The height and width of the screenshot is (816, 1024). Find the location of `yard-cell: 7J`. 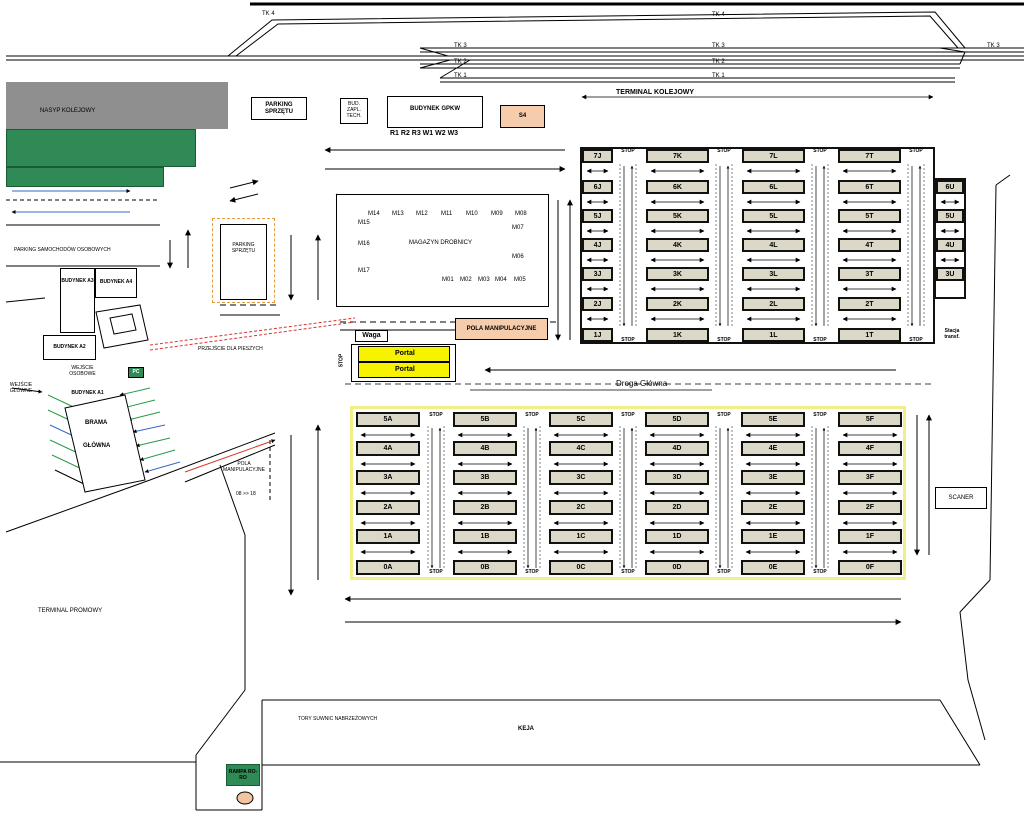

yard-cell: 7J is located at coordinates (597, 156).